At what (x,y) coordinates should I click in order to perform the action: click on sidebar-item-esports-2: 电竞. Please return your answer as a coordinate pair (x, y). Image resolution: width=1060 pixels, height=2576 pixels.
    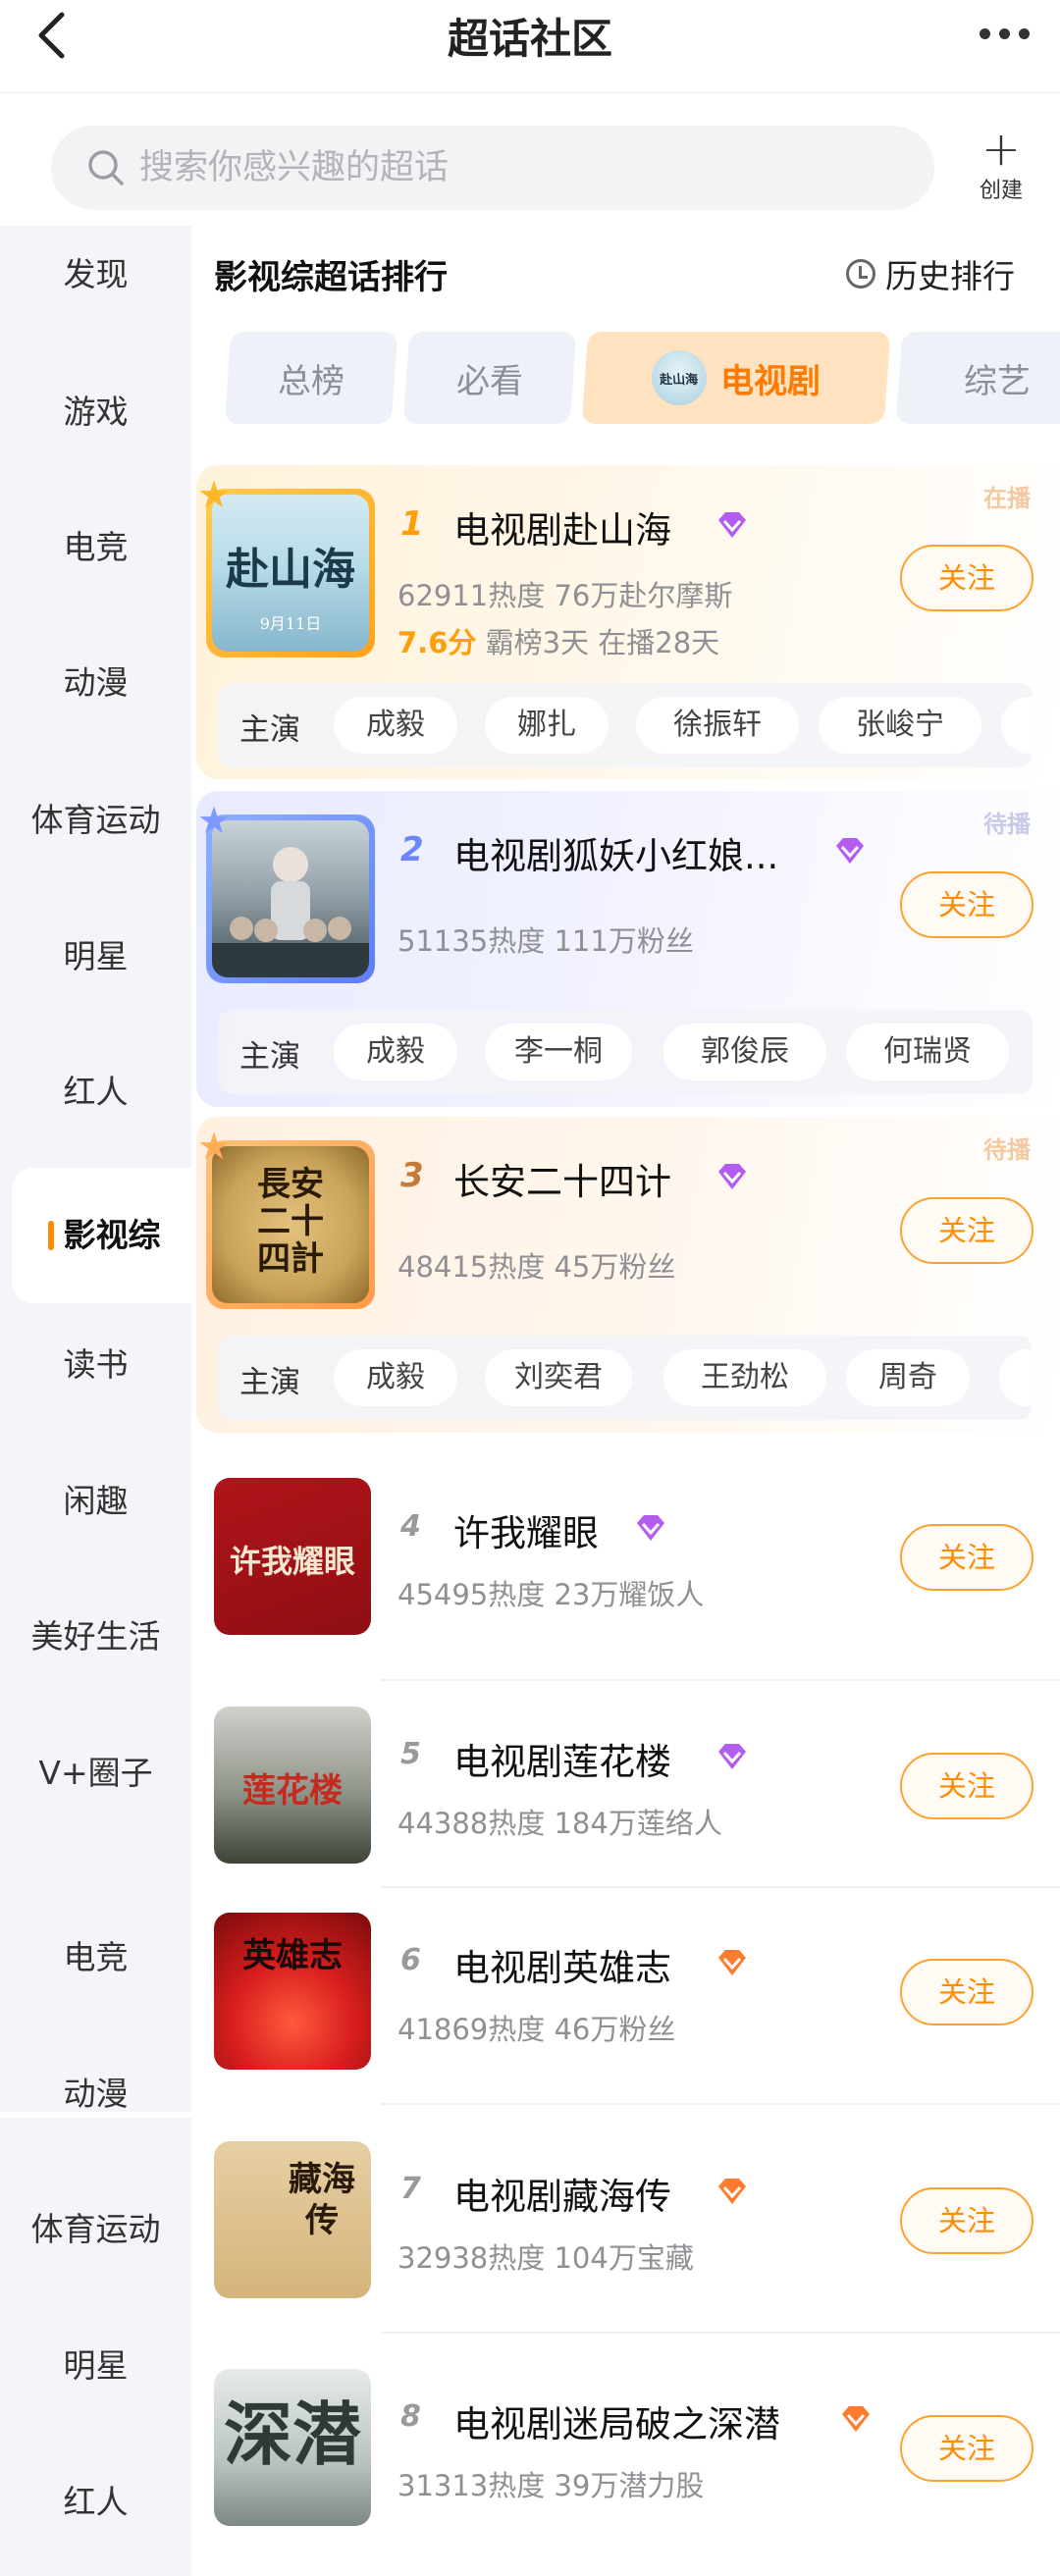
    Looking at the image, I should click on (95, 1957).